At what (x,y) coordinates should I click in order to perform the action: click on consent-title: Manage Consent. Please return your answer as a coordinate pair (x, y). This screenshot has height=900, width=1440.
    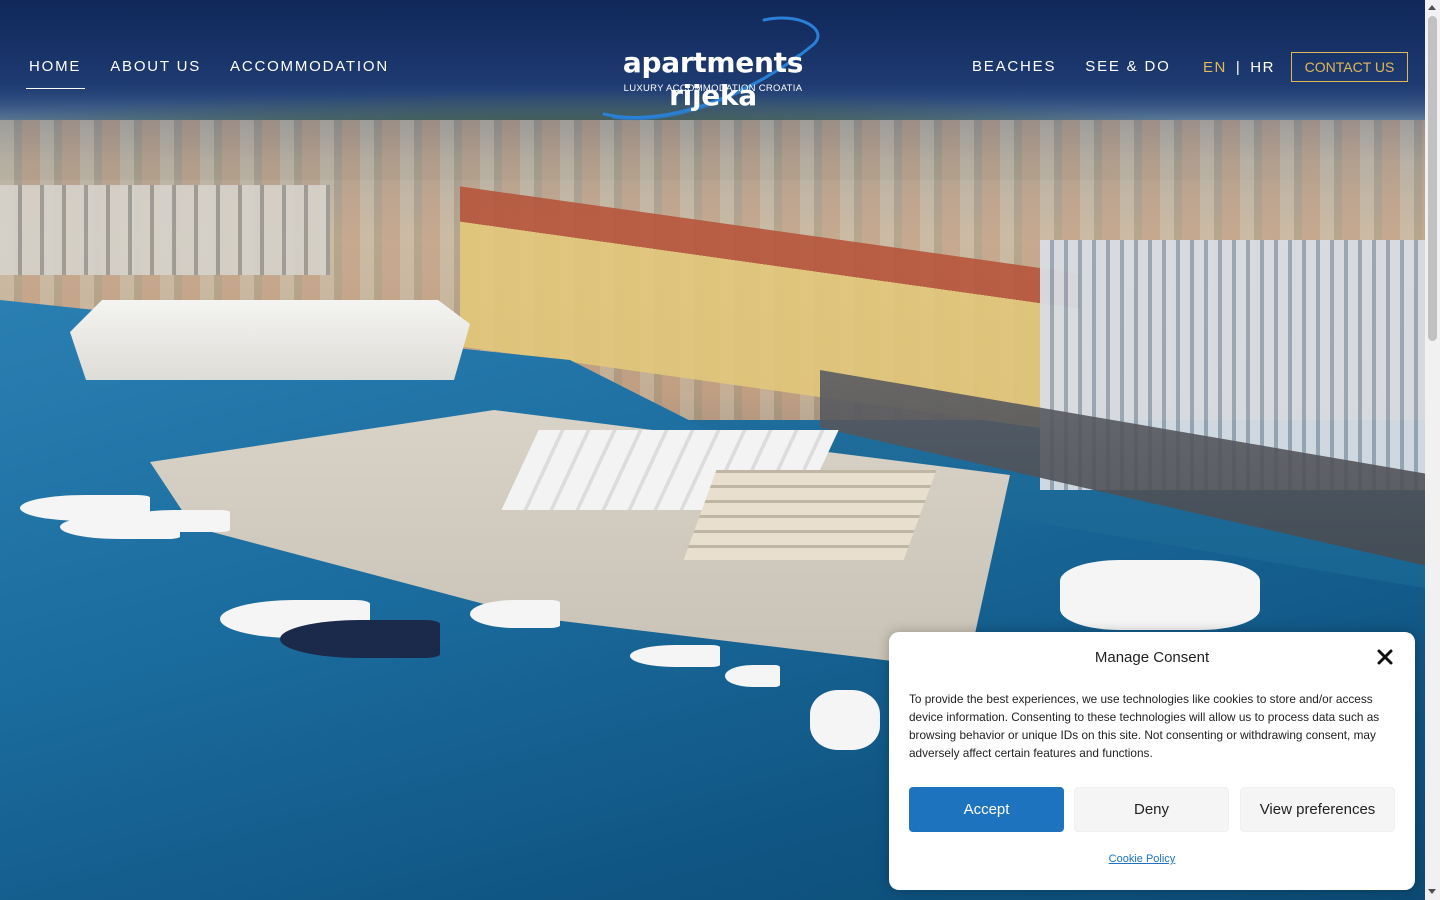
    Looking at the image, I should click on (1152, 657).